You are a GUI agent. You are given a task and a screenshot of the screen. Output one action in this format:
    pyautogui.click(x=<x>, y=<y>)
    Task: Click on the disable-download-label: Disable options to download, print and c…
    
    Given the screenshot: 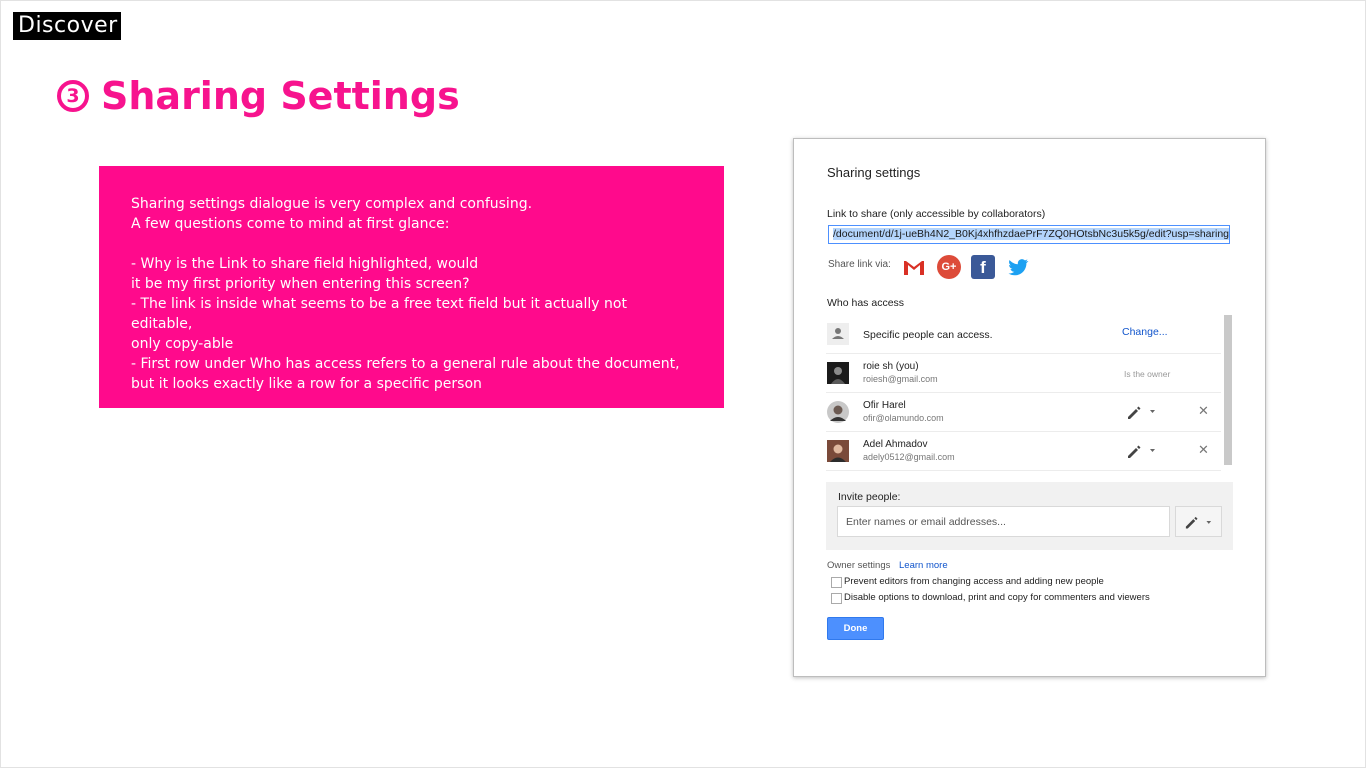 What is the action you would take?
    pyautogui.click(x=997, y=597)
    